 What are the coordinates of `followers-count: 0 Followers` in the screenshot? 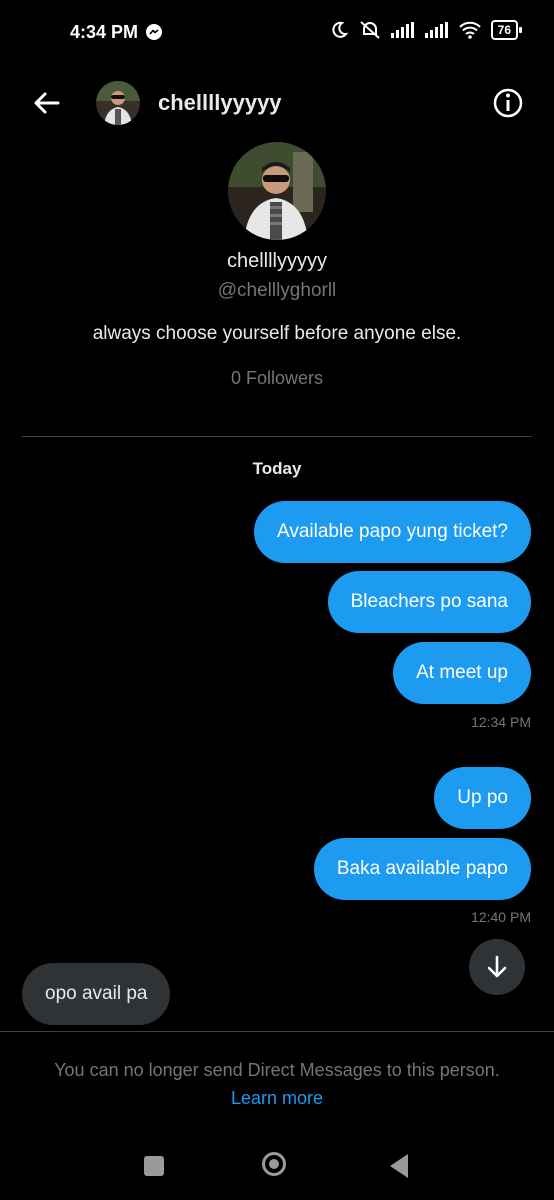 It's located at (277, 378).